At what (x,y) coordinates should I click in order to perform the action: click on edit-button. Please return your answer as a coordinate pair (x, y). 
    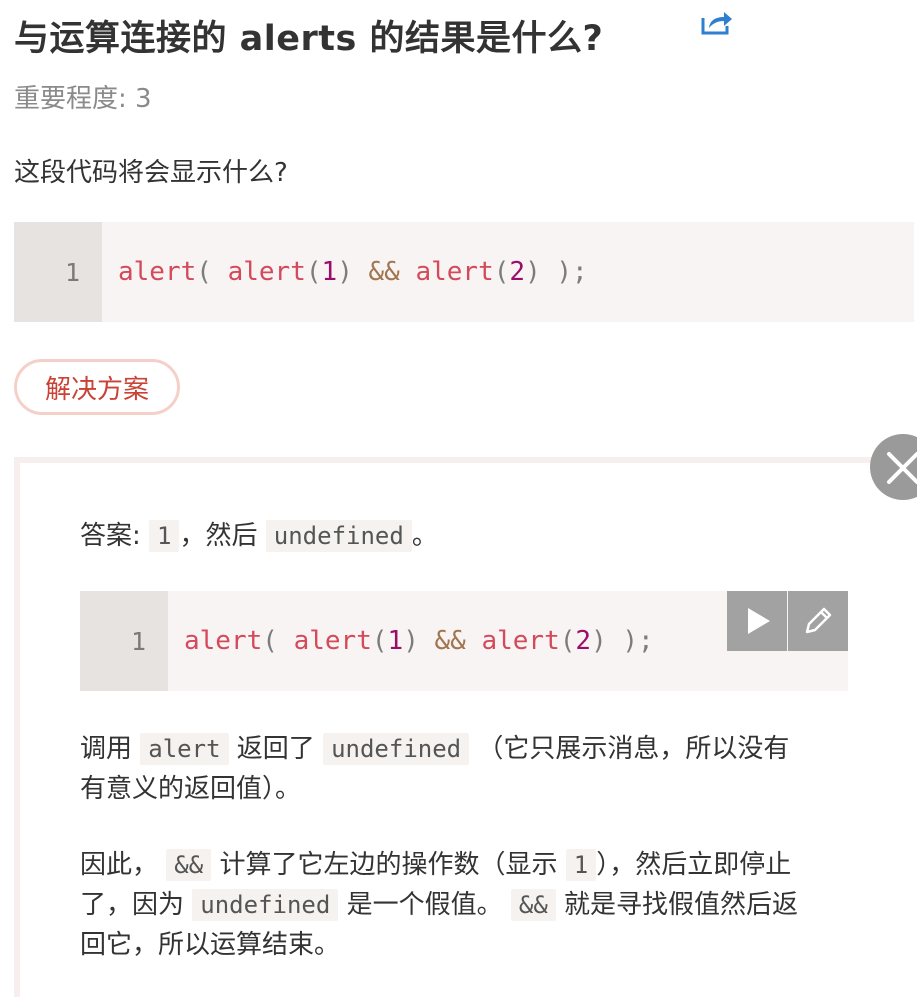
    Looking at the image, I should click on (818, 621).